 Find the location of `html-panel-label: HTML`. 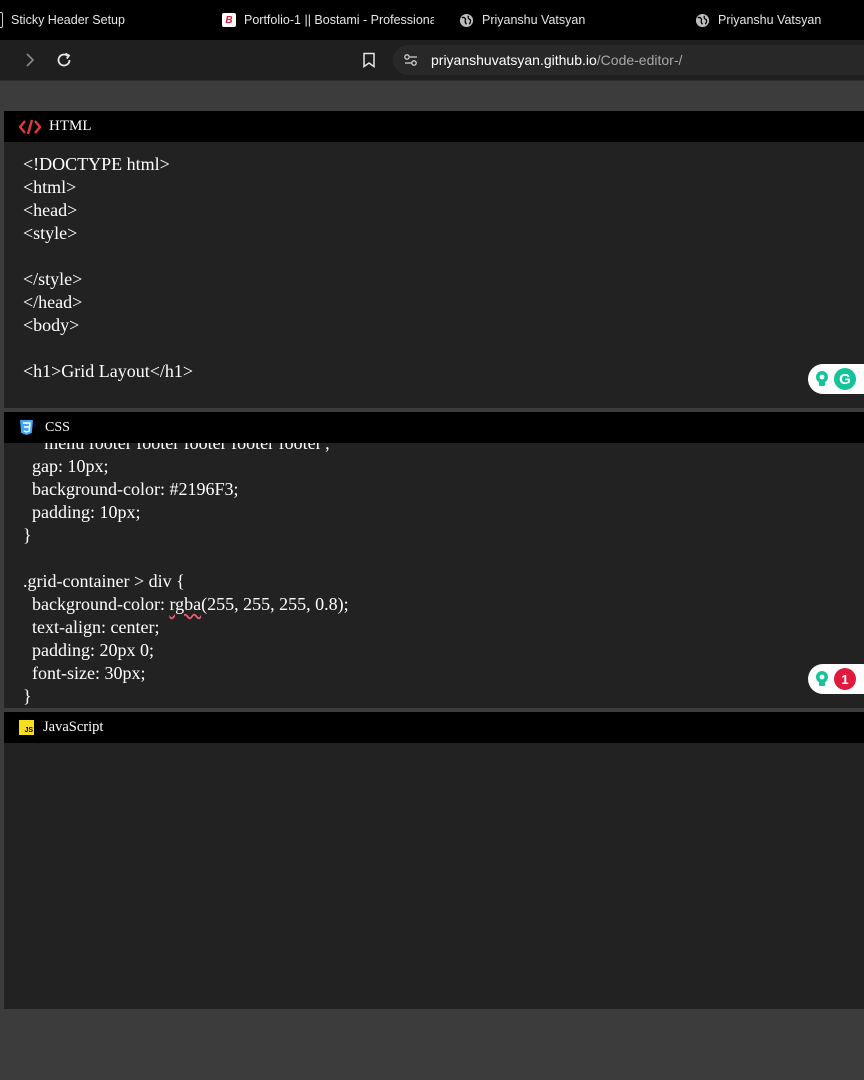

html-panel-label: HTML is located at coordinates (70, 126).